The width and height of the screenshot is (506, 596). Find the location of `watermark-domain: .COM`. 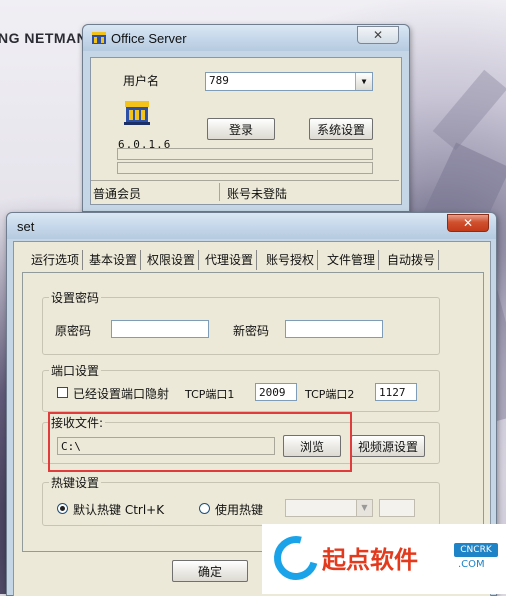

watermark-domain: .COM is located at coordinates (471, 564).